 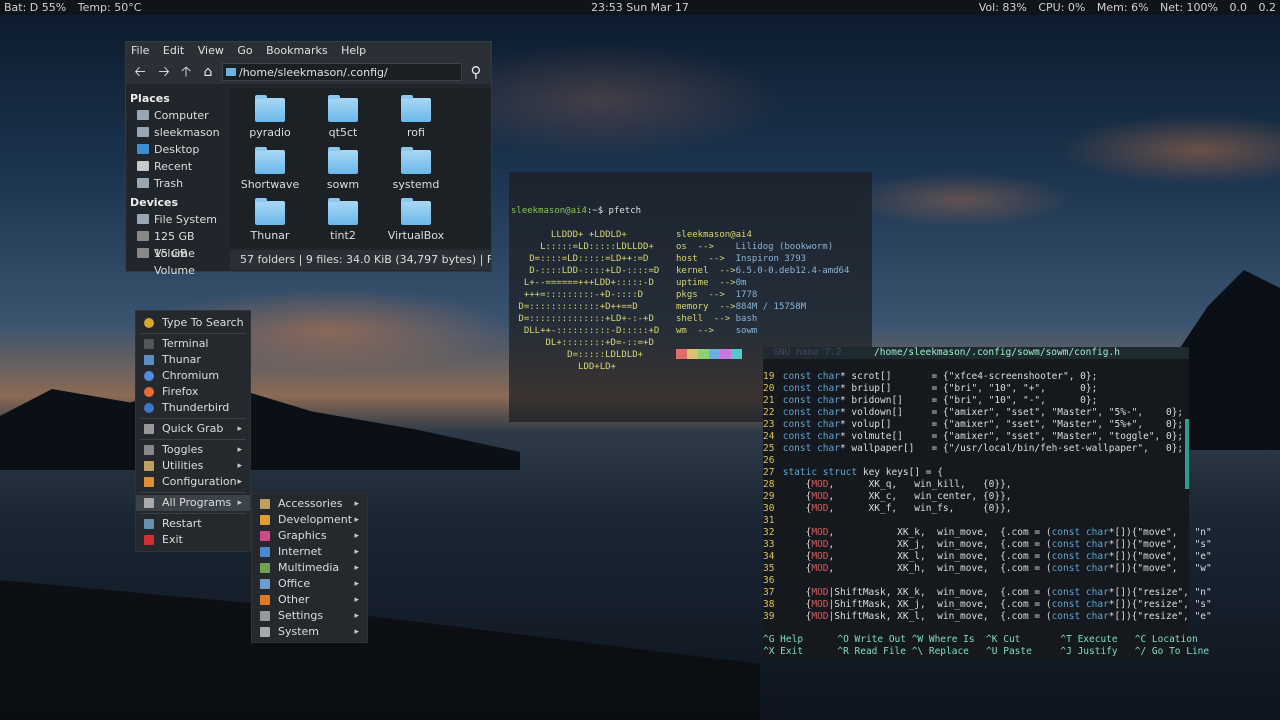 What do you see at coordinates (178, 166) in the screenshot?
I see `sidebar-item-recent: Recent` at bounding box center [178, 166].